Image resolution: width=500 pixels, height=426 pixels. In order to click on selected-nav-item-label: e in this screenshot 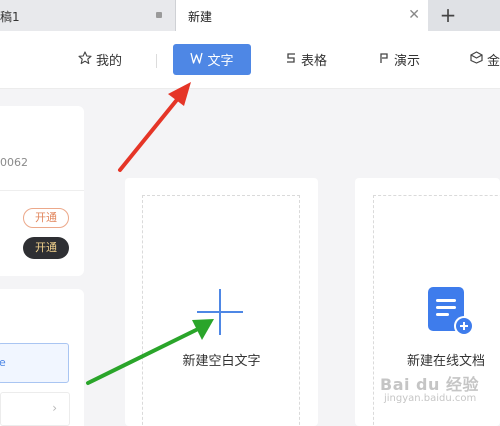, I will do `click(3, 362)`.